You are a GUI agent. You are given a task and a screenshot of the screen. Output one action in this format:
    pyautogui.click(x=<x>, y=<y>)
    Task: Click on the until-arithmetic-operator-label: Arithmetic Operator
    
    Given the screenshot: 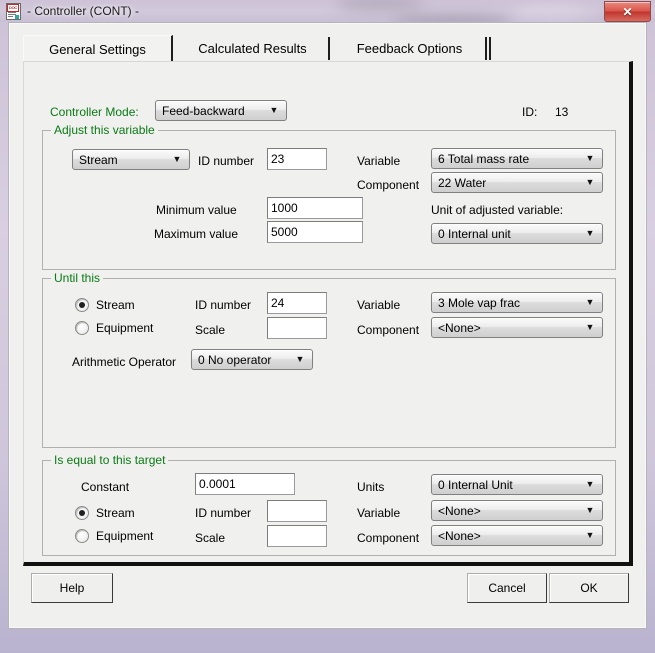 What is the action you would take?
    pyautogui.click(x=124, y=362)
    